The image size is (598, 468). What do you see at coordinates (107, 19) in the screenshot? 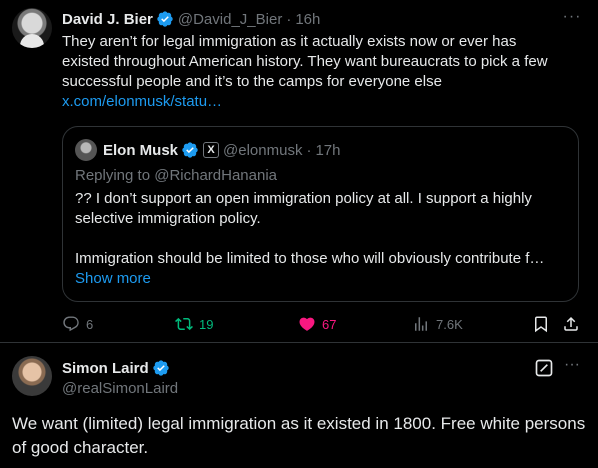
I see `author-name: David J. Bier` at bounding box center [107, 19].